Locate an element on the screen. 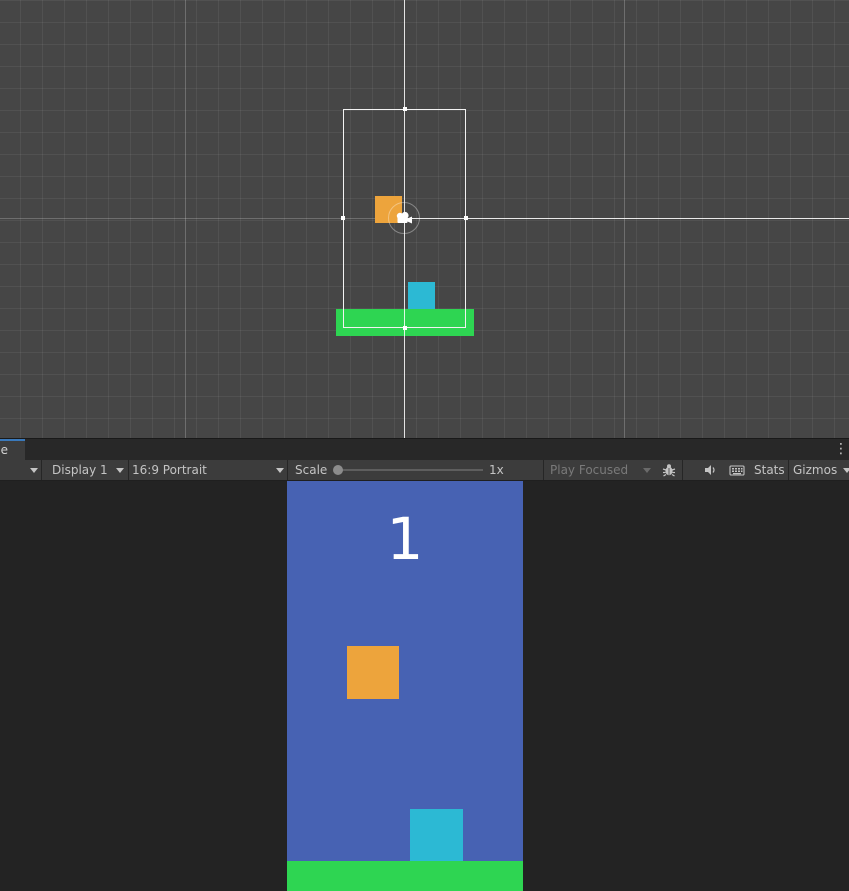 This screenshot has width=849, height=891. frame-handle-left is located at coordinates (343, 218).